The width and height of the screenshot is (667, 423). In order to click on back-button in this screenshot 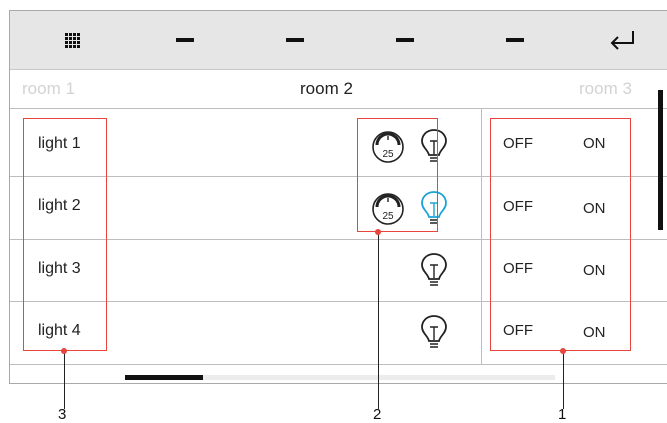, I will do `click(622, 40)`.